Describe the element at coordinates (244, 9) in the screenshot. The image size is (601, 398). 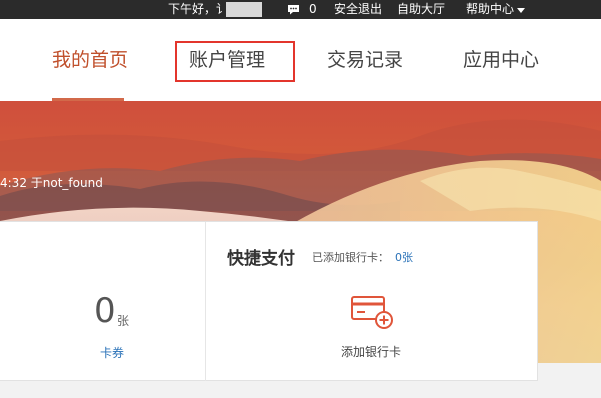
I see `masked-username` at that location.